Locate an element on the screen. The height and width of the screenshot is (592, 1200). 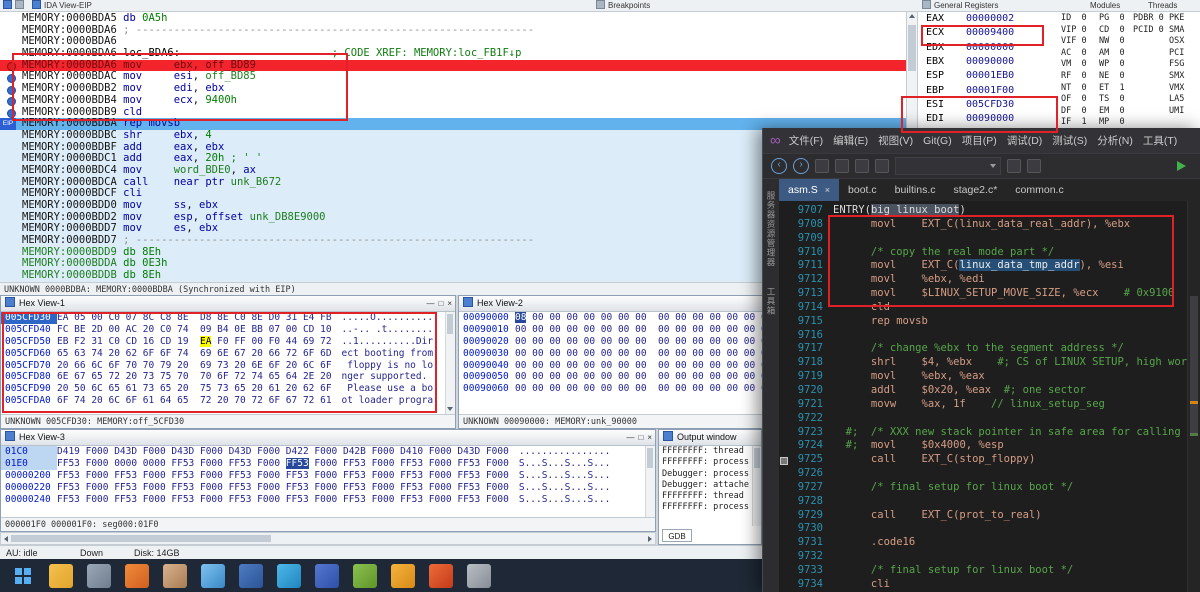
code-line: 9731 .code16 is located at coordinates (989, 543).